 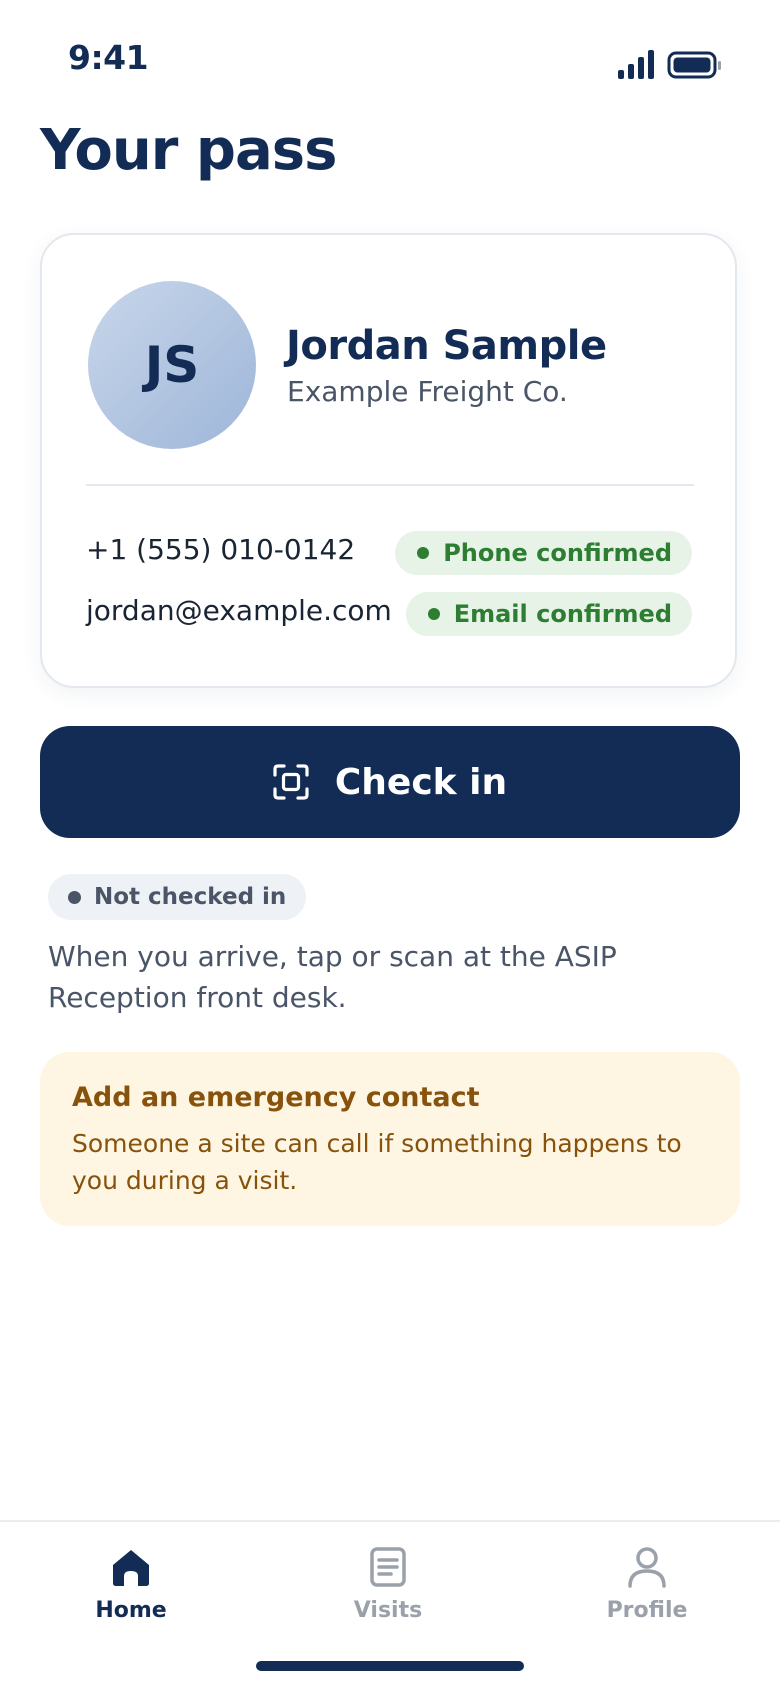 What do you see at coordinates (390, 485) in the screenshot?
I see `card-divider` at bounding box center [390, 485].